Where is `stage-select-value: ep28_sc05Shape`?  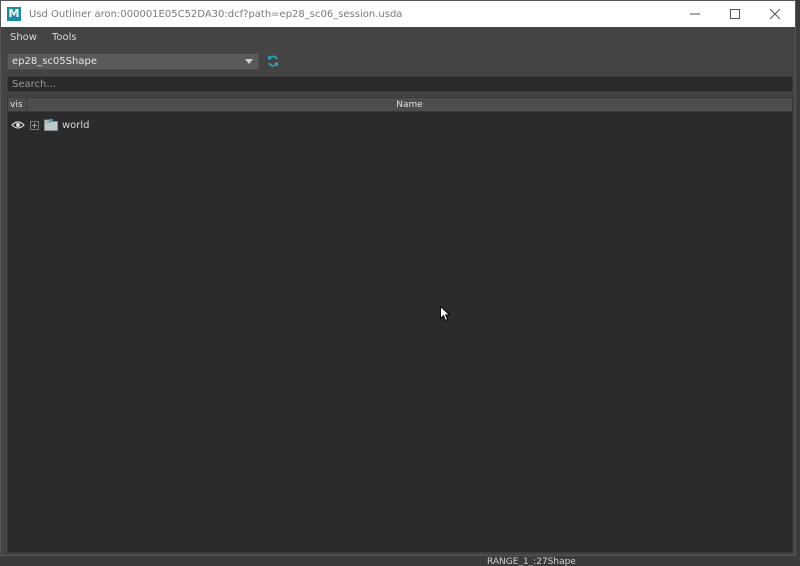
stage-select-value: ep28_sc05Shape is located at coordinates (54, 61).